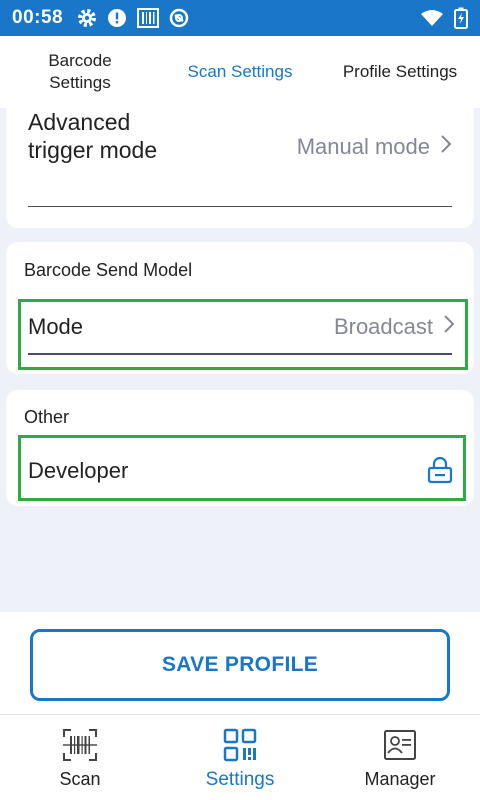 The image size is (480, 800). What do you see at coordinates (400, 779) in the screenshot?
I see `nav-label-manager: Manager` at bounding box center [400, 779].